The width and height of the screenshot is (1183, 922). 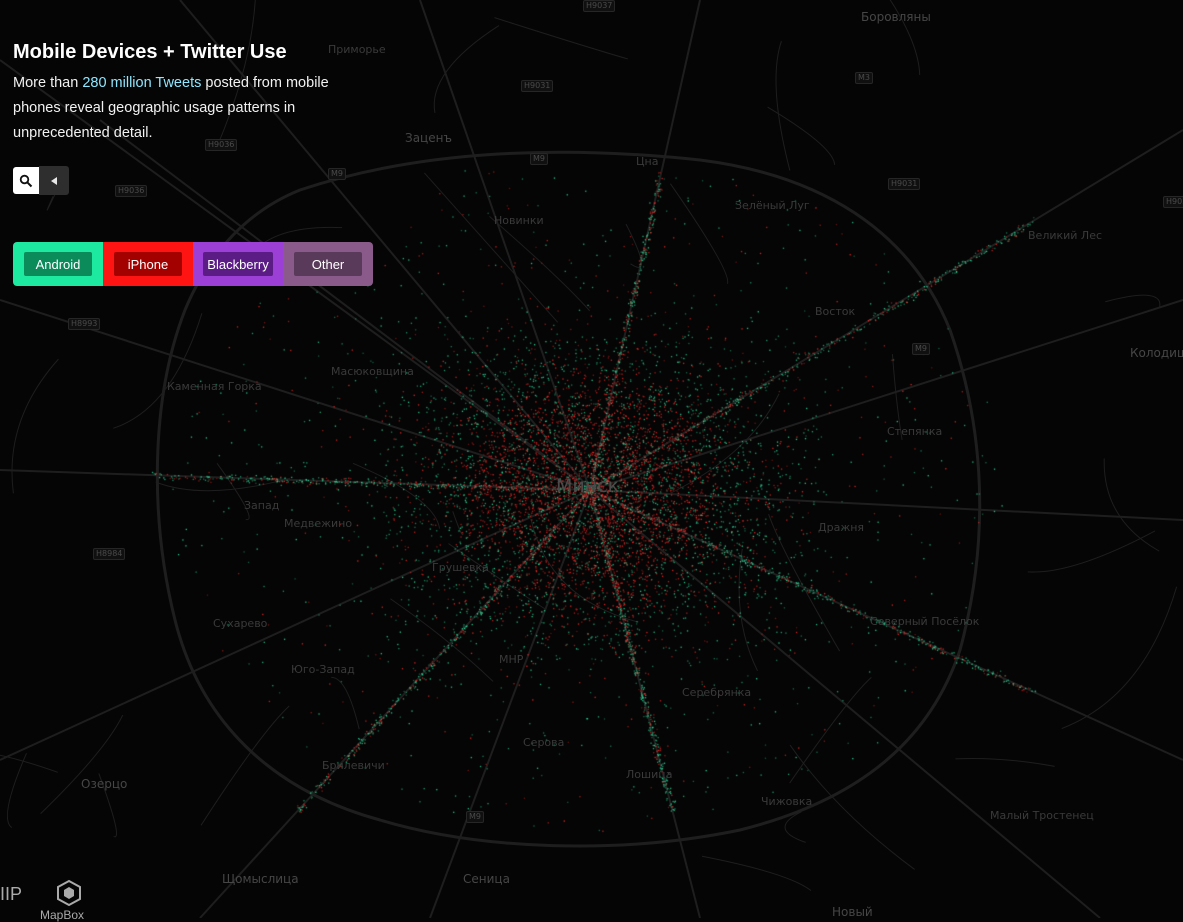 I want to click on road-shield: H8984, so click(x=109, y=554).